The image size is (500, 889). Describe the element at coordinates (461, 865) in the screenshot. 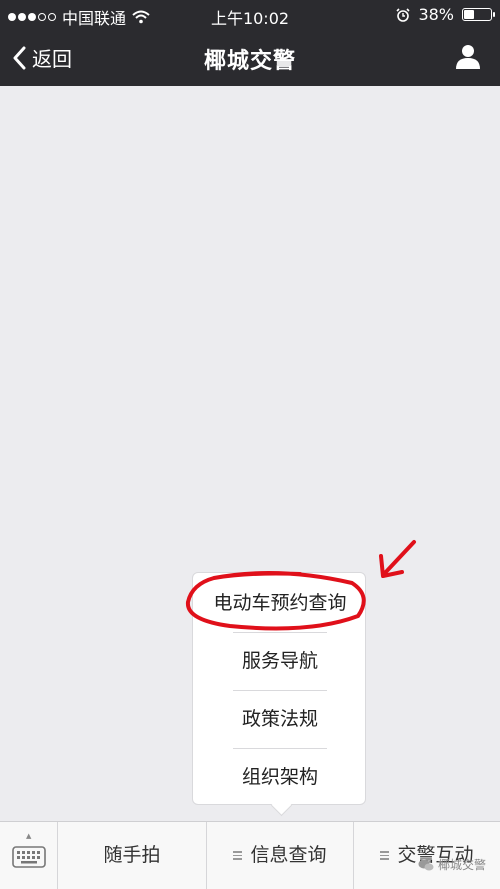

I see `watermark-text: 椰城交警` at that location.